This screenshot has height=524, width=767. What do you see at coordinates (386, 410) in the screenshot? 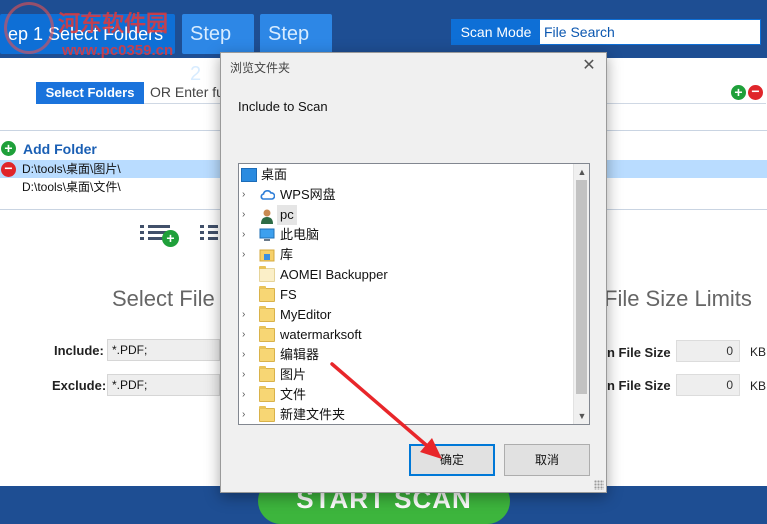
I see `annotation-arrow-icon` at bounding box center [386, 410].